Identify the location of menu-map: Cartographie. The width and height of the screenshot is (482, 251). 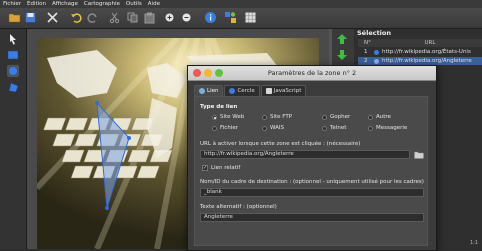
(102, 4).